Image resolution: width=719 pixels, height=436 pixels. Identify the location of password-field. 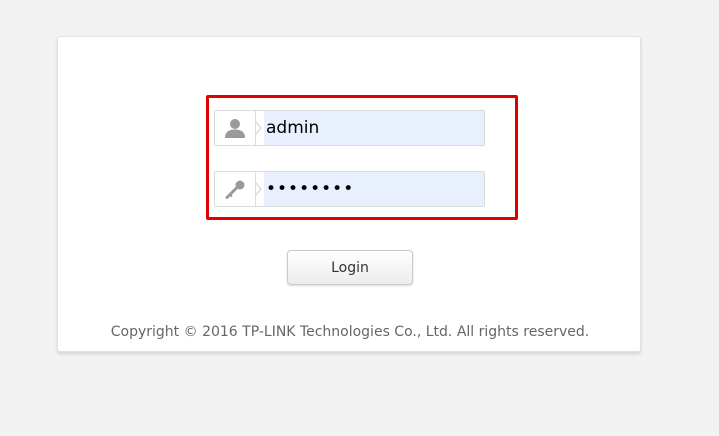
(349, 189).